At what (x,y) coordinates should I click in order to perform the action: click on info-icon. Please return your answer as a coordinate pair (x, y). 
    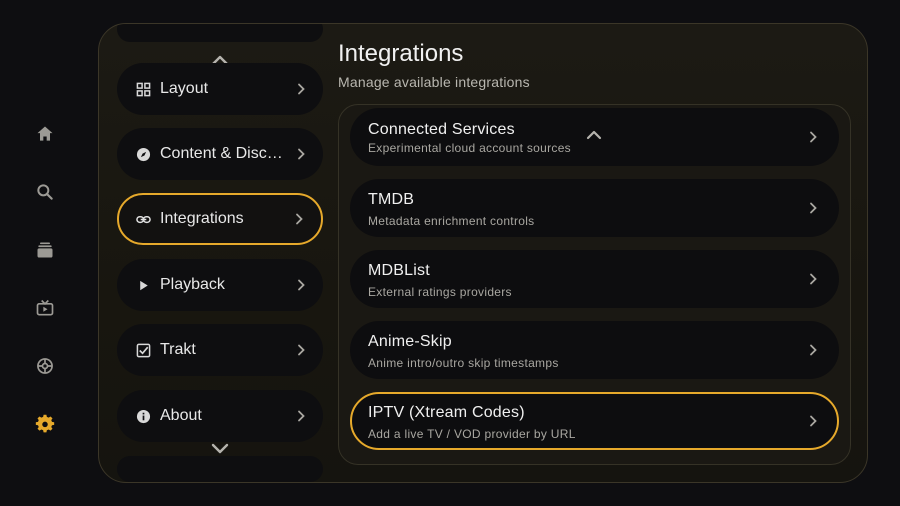
    Looking at the image, I should click on (143, 416).